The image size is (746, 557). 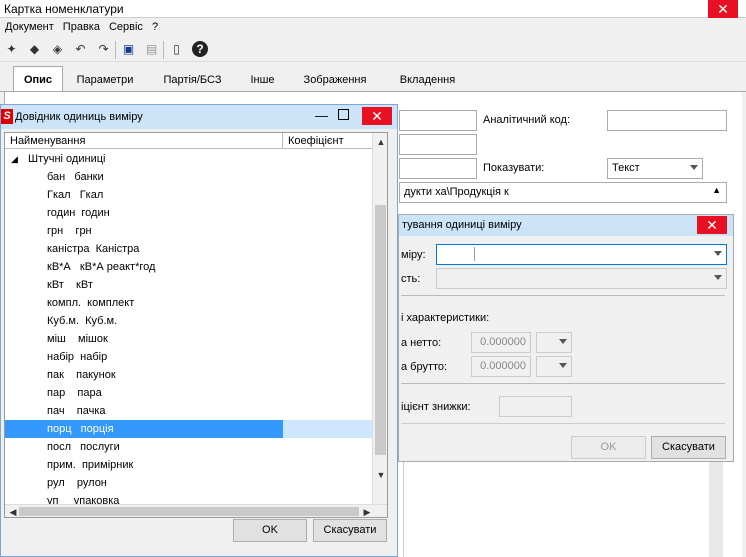 I want to click on tab-images: Зображення, so click(x=335, y=81).